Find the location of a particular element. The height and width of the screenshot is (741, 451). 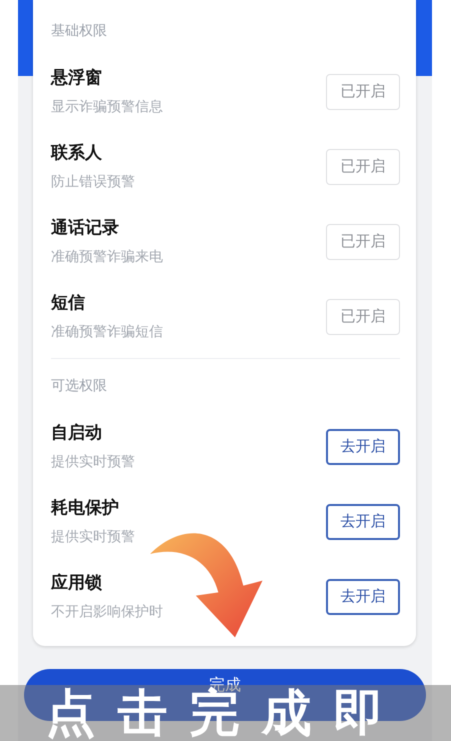

permission-name: 通话记录 is located at coordinates (85, 228).